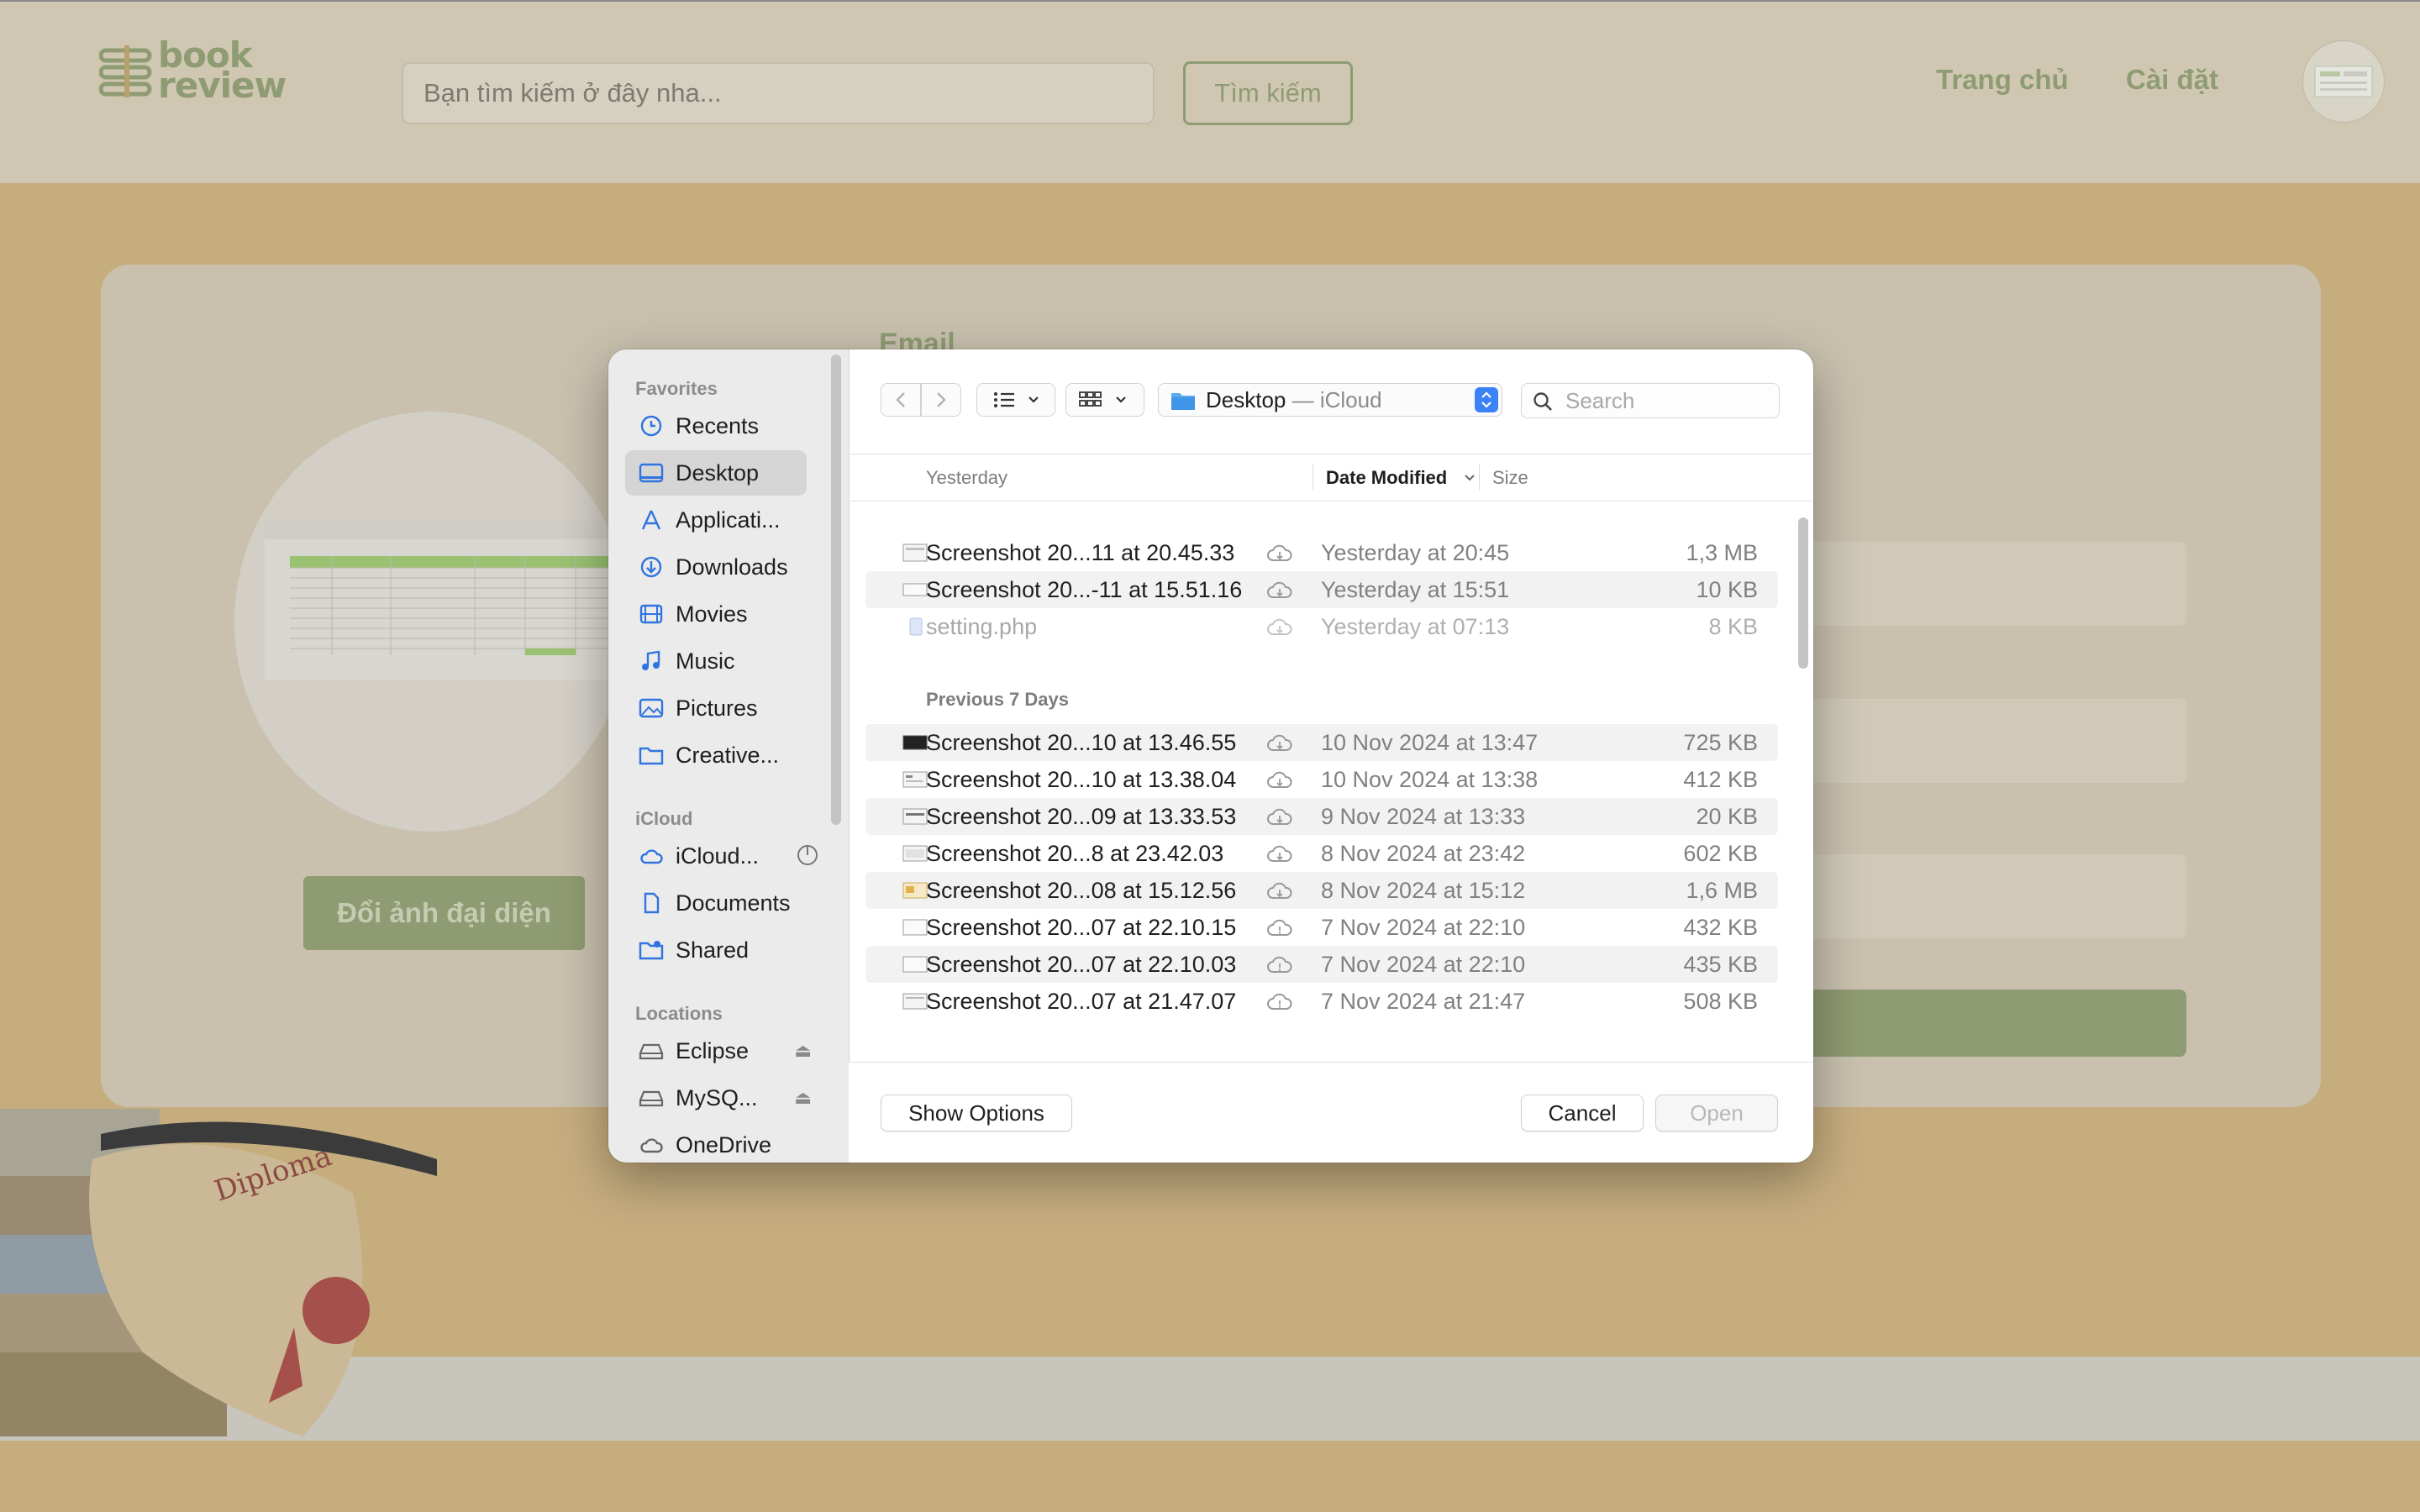 This screenshot has height=1512, width=2420. What do you see at coordinates (444, 913) in the screenshot?
I see `change-avatar-button: Đổi ảnh đại diện` at bounding box center [444, 913].